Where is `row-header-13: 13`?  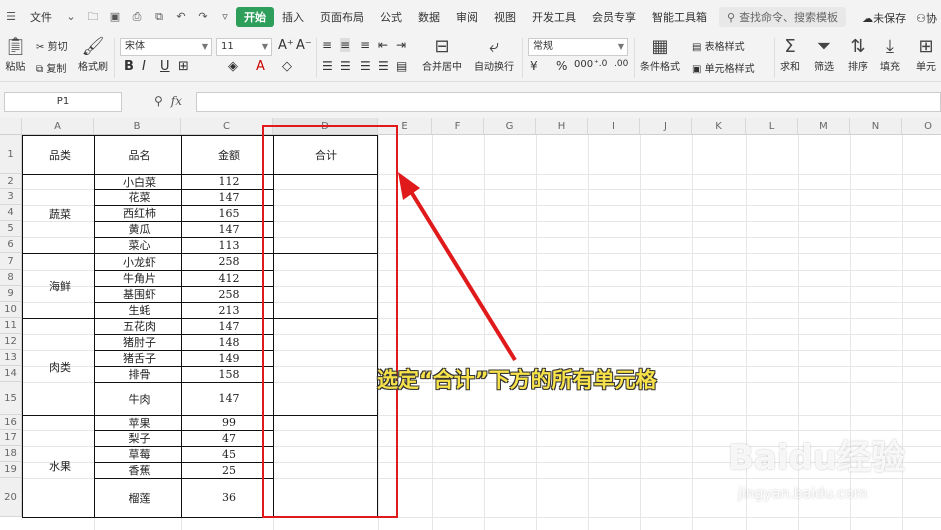 row-header-13: 13 is located at coordinates (11, 358).